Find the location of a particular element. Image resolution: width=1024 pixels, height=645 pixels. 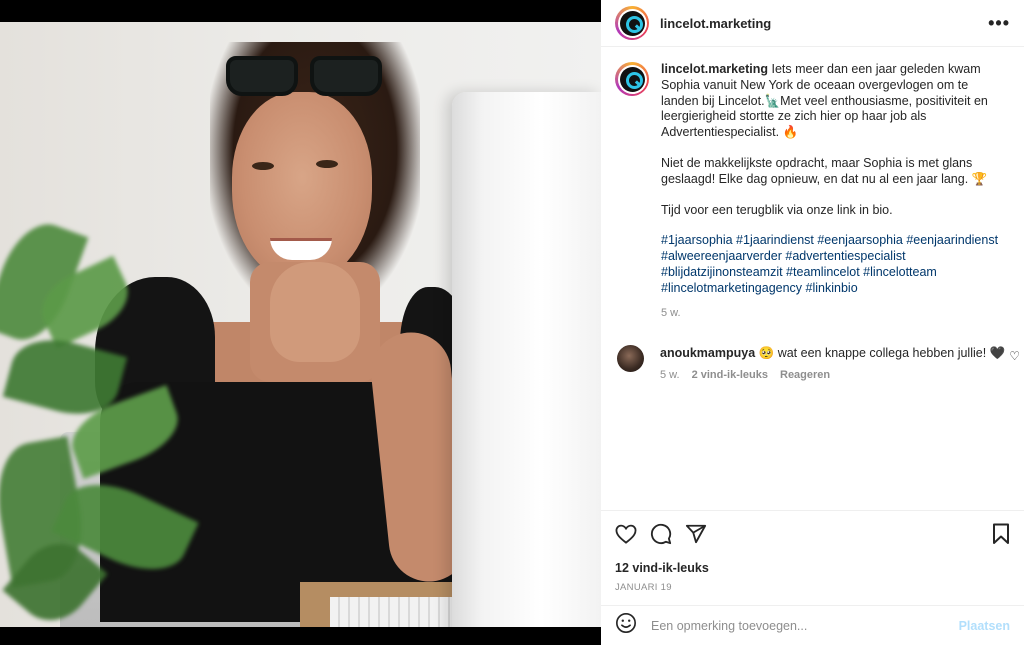

comment-bubble-icon is located at coordinates (661, 534).